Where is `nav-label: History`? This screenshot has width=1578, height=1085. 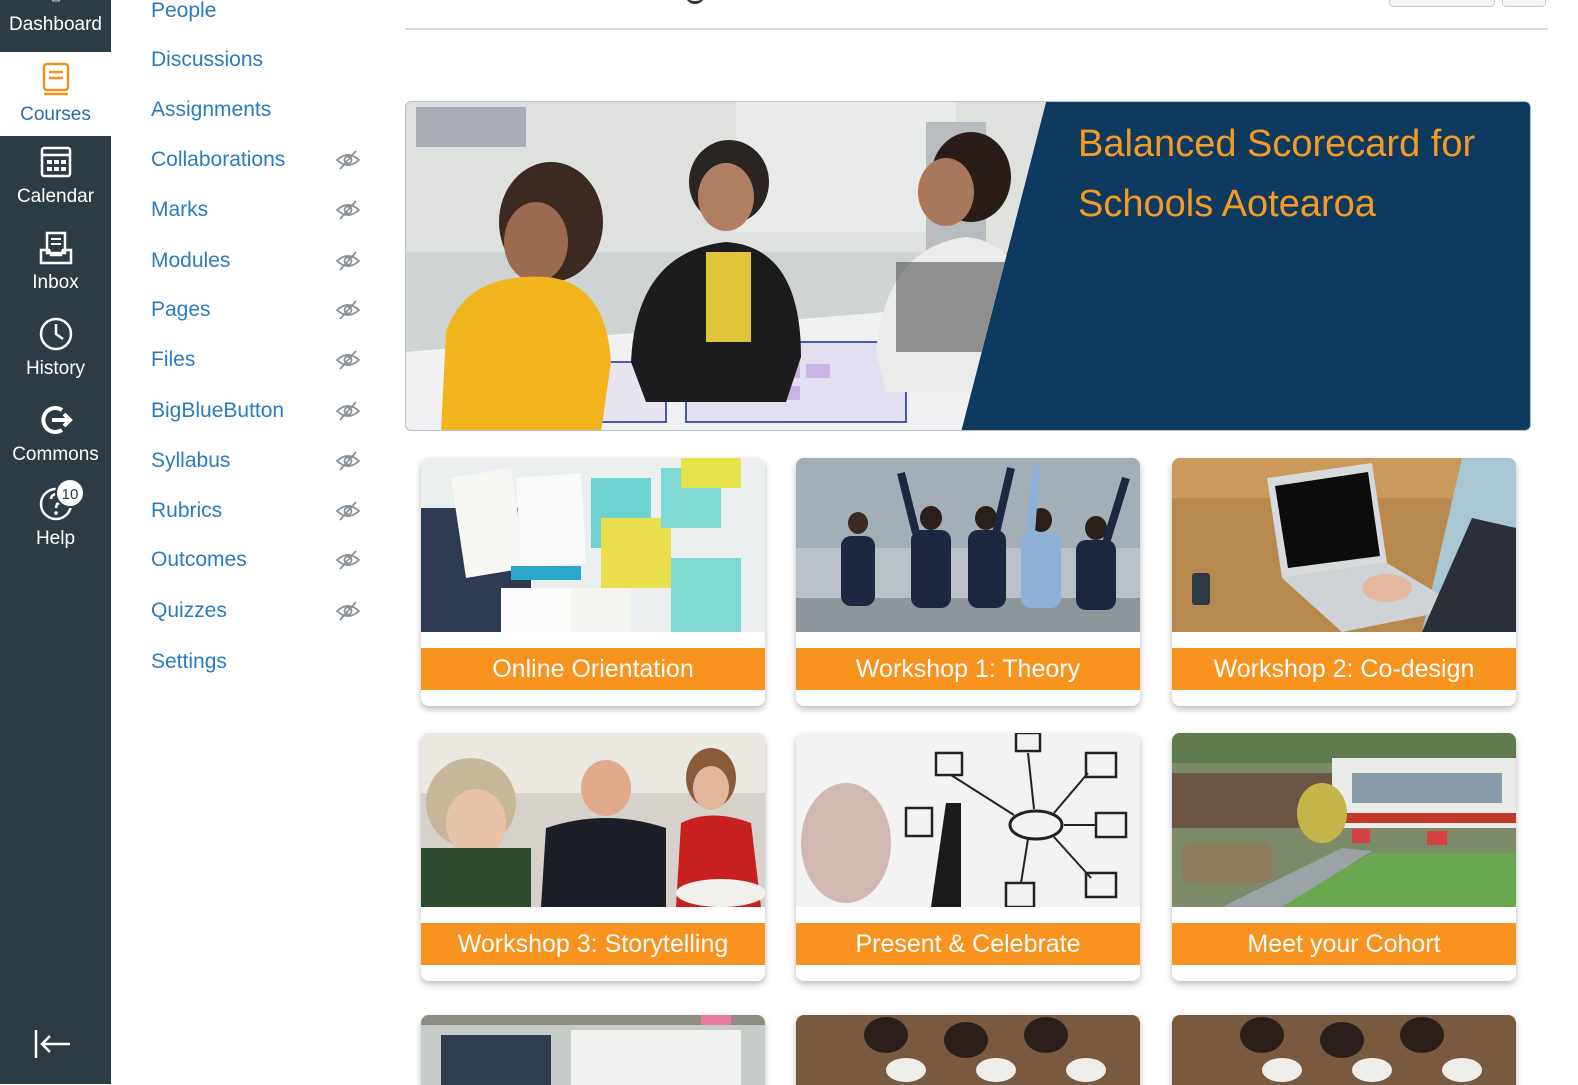
nav-label: History is located at coordinates (55, 368).